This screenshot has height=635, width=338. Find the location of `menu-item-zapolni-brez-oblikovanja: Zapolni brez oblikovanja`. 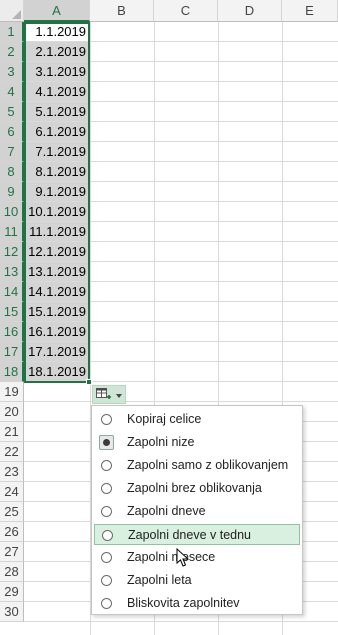

menu-item-zapolni-brez-oblikovanja: Zapolni brez oblikovanja is located at coordinates (197, 488).